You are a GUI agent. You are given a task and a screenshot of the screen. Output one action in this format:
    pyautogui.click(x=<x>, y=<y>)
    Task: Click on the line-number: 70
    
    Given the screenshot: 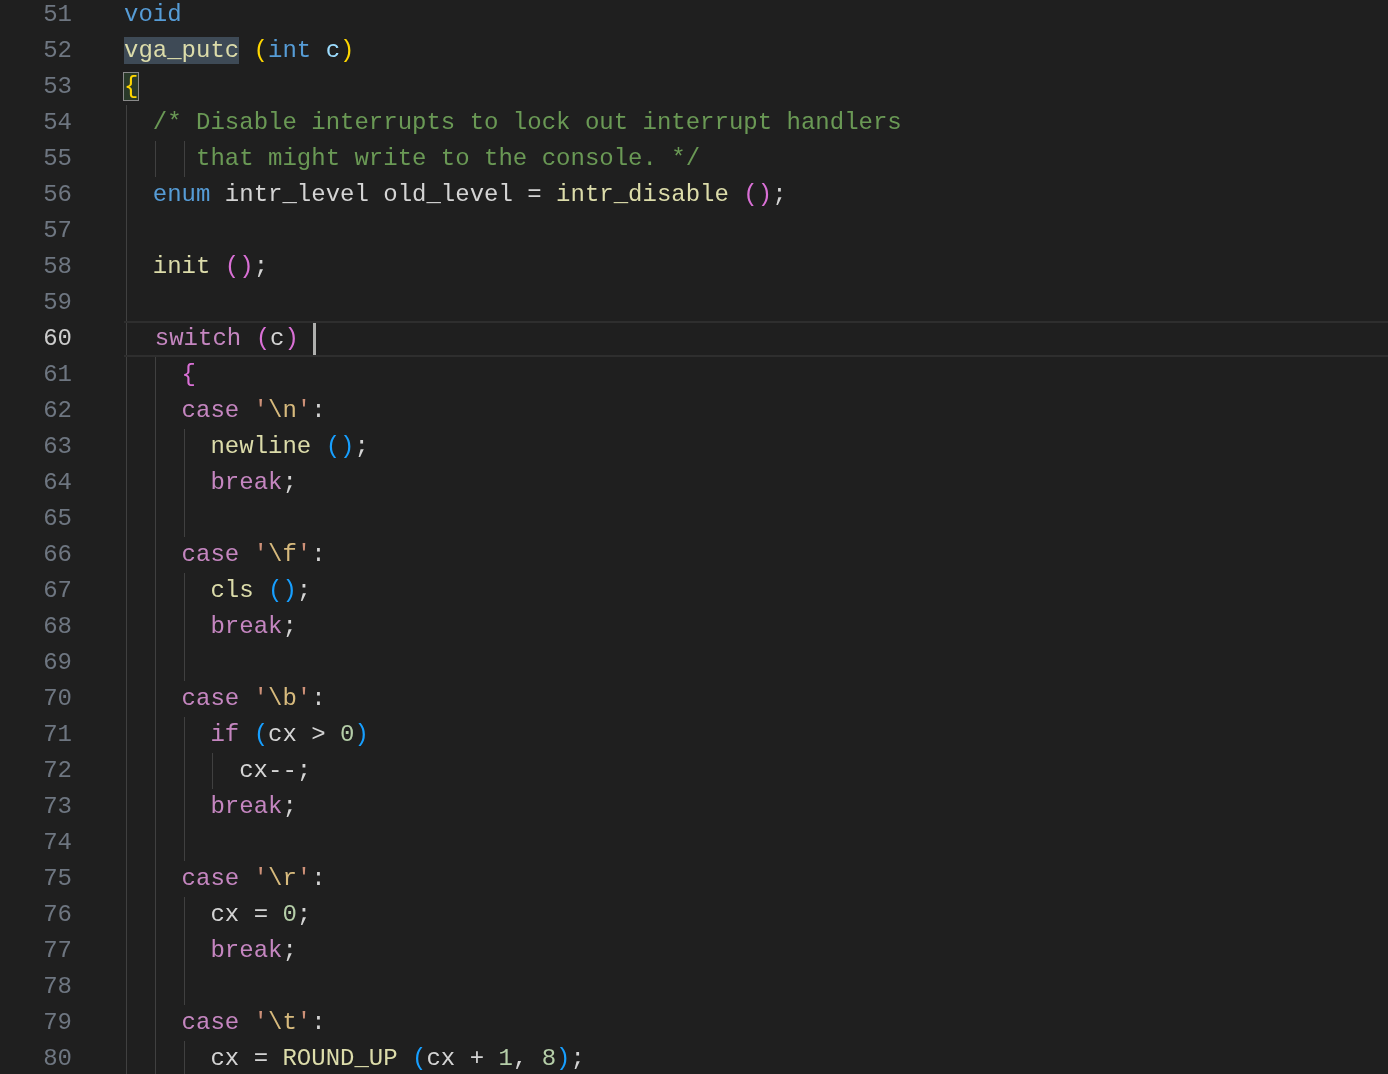 What is the action you would take?
    pyautogui.click(x=57, y=699)
    